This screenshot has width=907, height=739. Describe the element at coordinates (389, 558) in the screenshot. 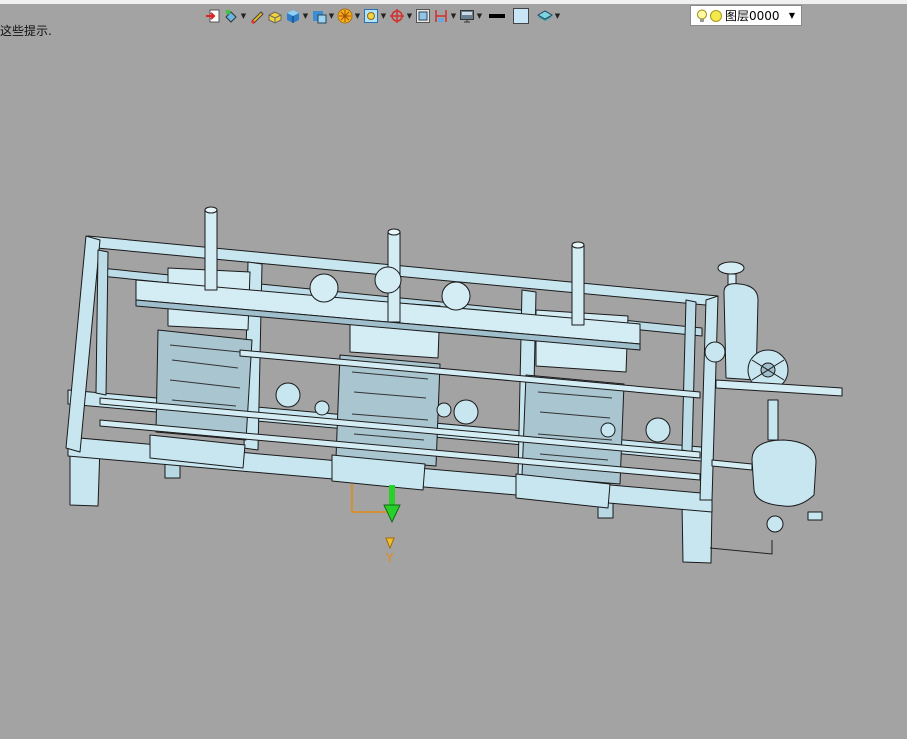

I see `y-axis-label: Y` at that location.